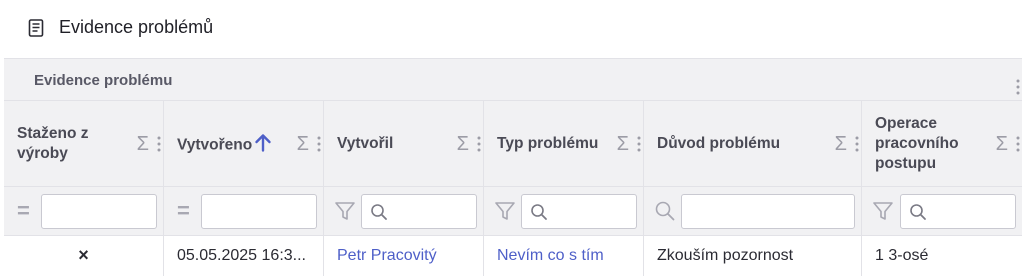 The height and width of the screenshot is (276, 1022). Describe the element at coordinates (136, 27) in the screenshot. I see `page-title: Evidence problémů` at that location.